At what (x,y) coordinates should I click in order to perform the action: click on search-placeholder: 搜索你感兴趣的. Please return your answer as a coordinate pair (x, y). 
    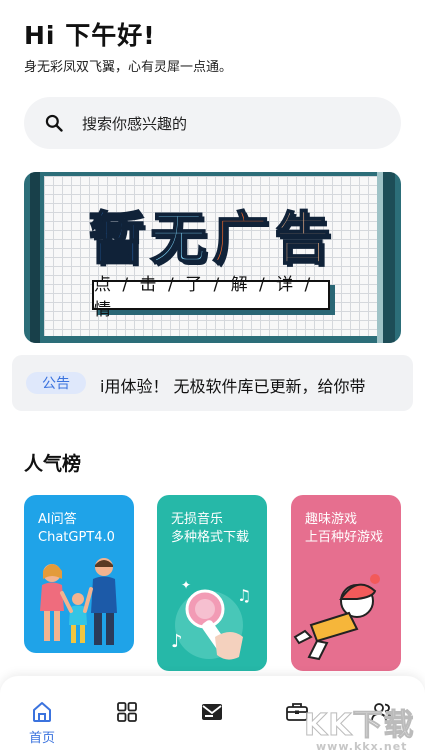
    Looking at the image, I should click on (135, 123).